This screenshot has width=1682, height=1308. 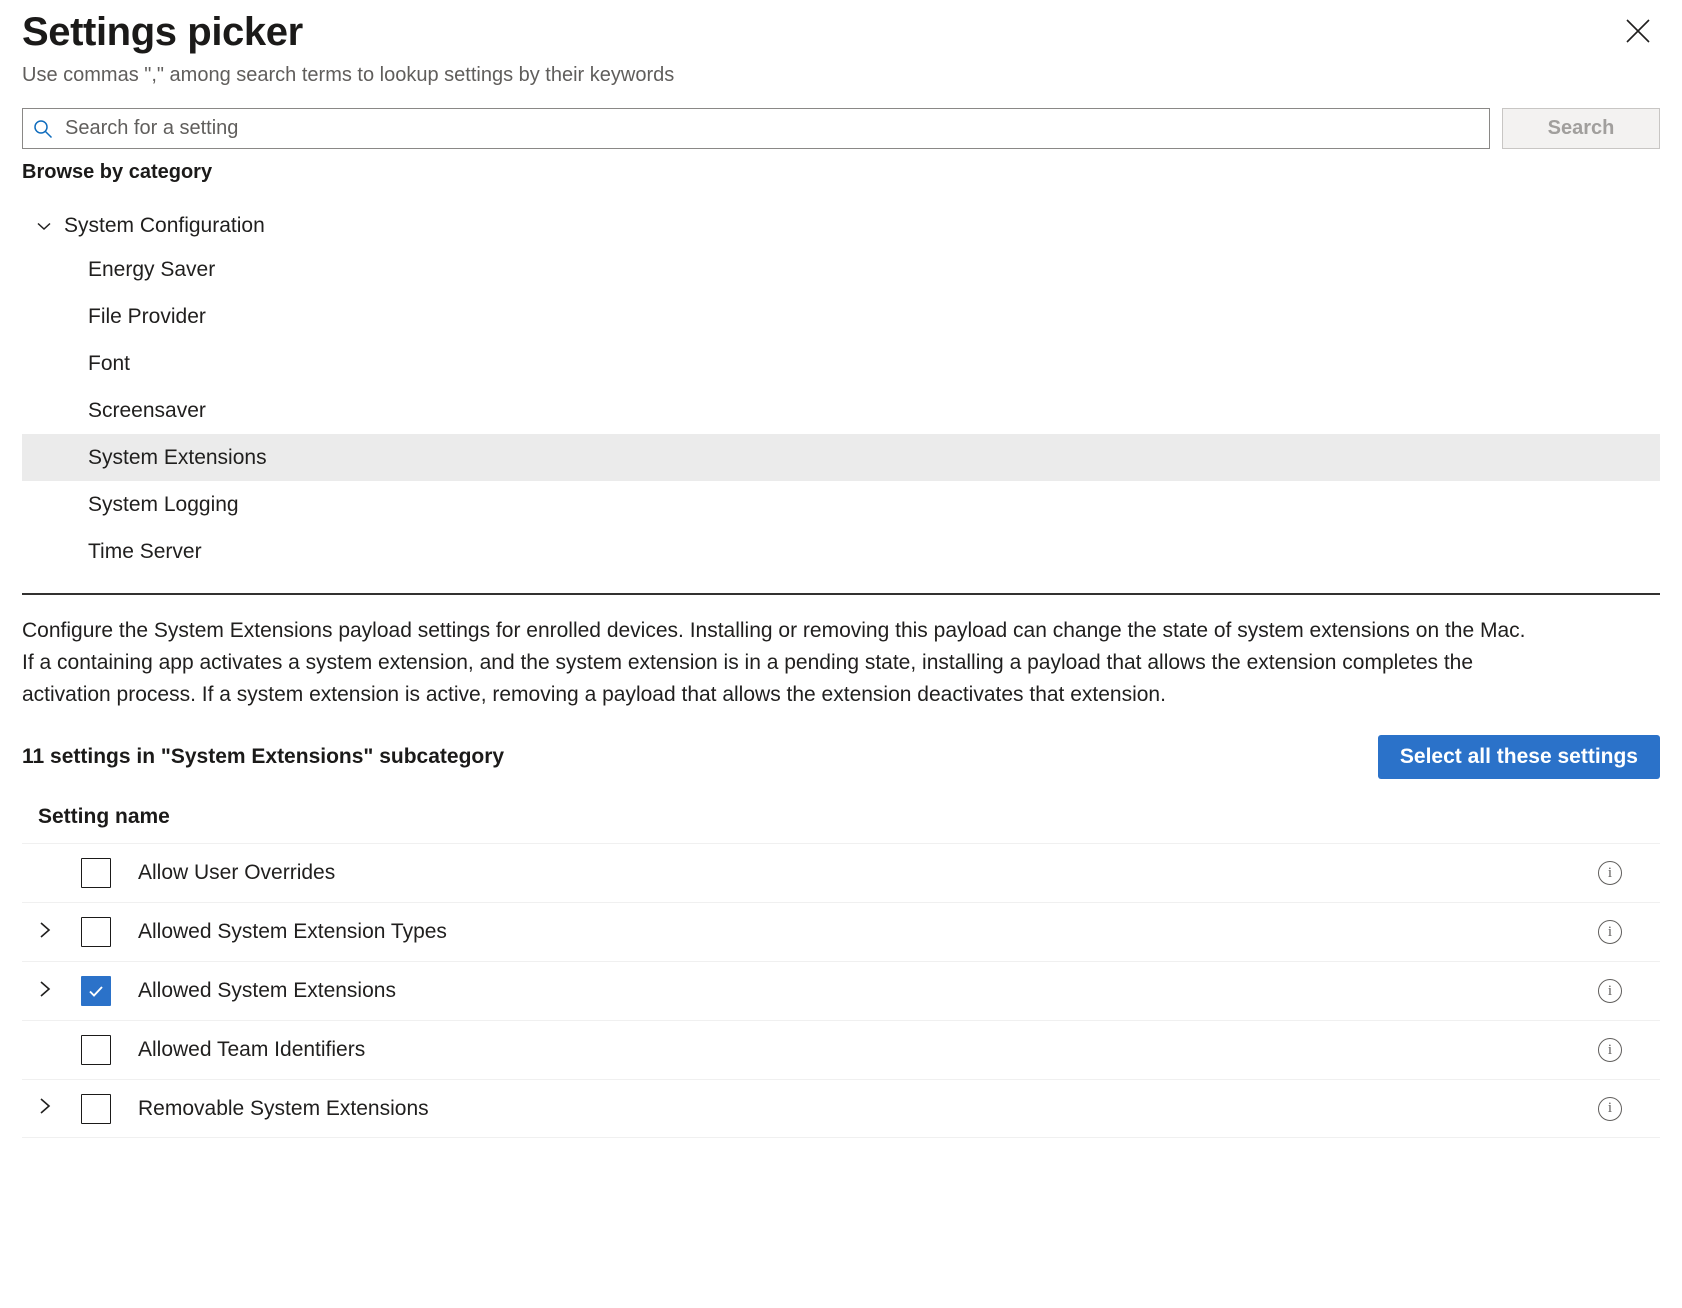 I want to click on close-button, so click(x=1638, y=32).